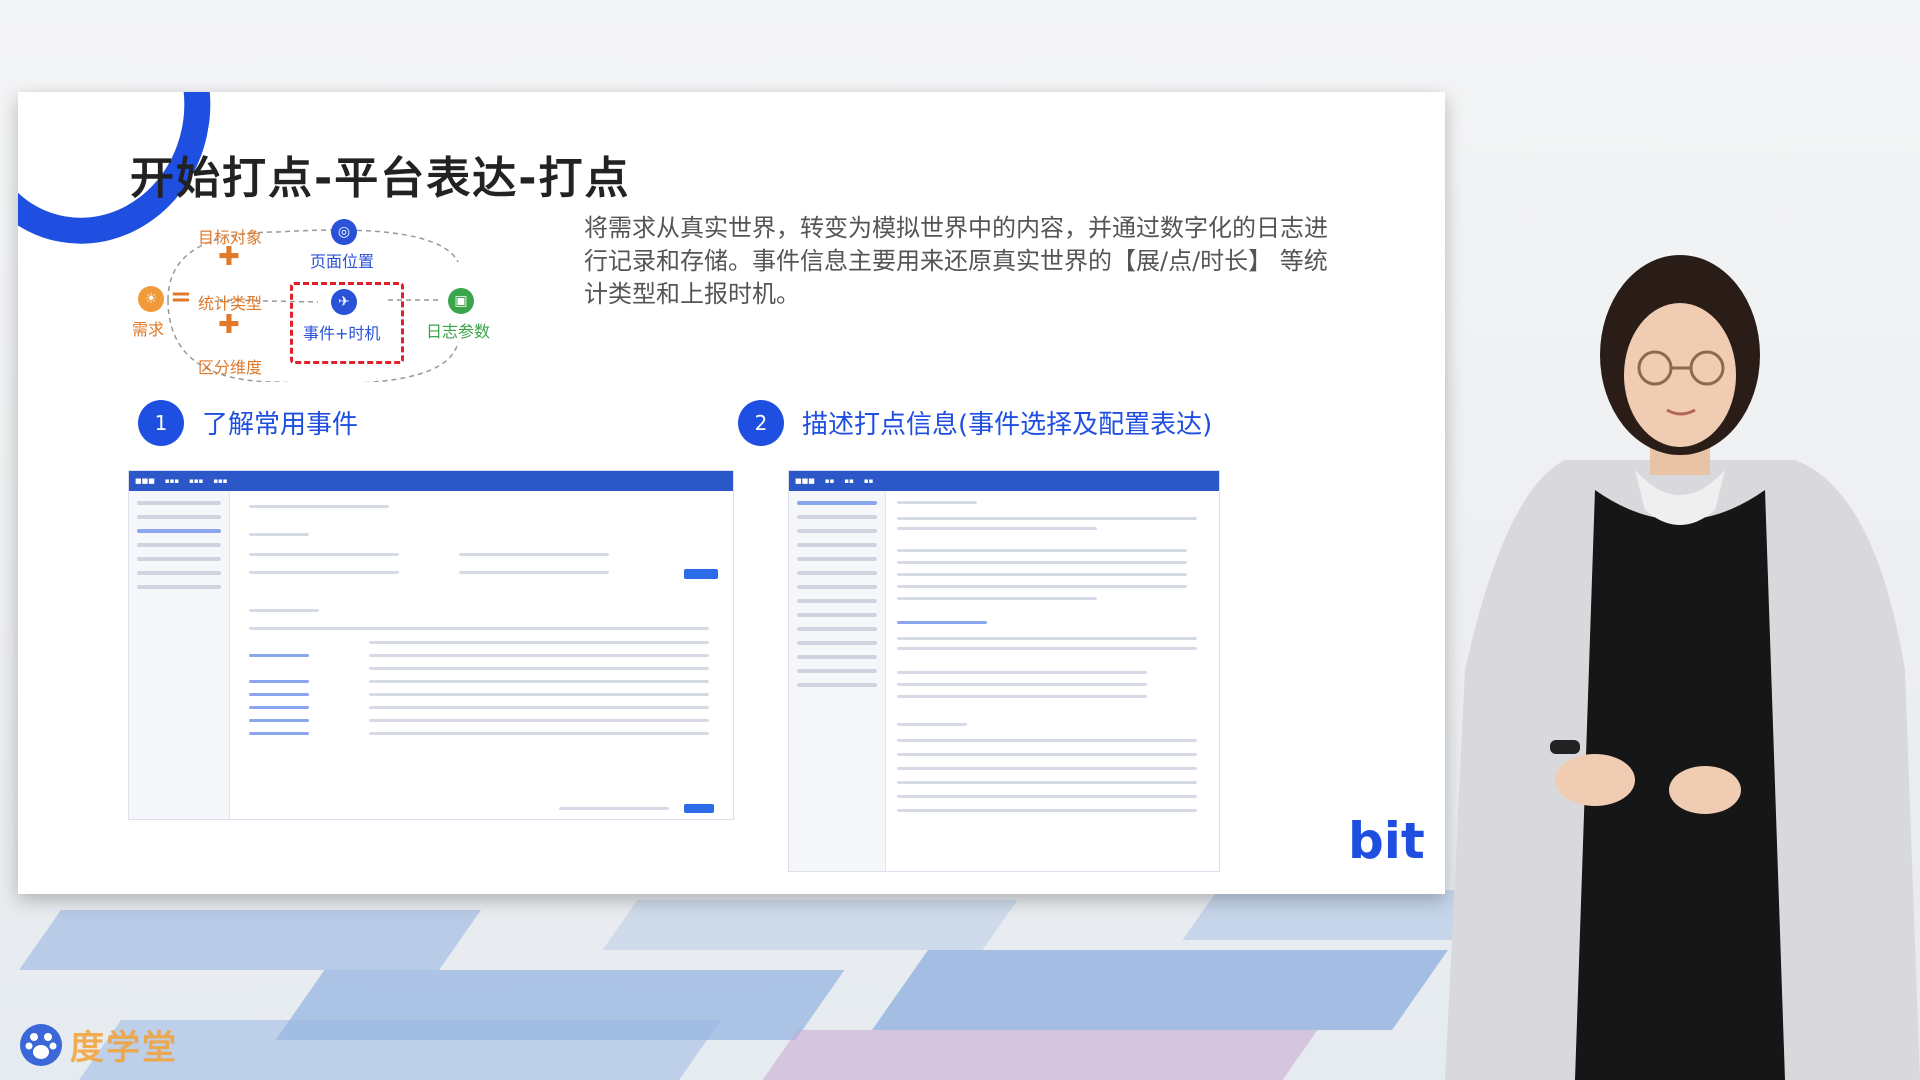 This screenshot has height=1080, width=1920. What do you see at coordinates (181, 297) in the screenshot?
I see `equals-sign: =` at bounding box center [181, 297].